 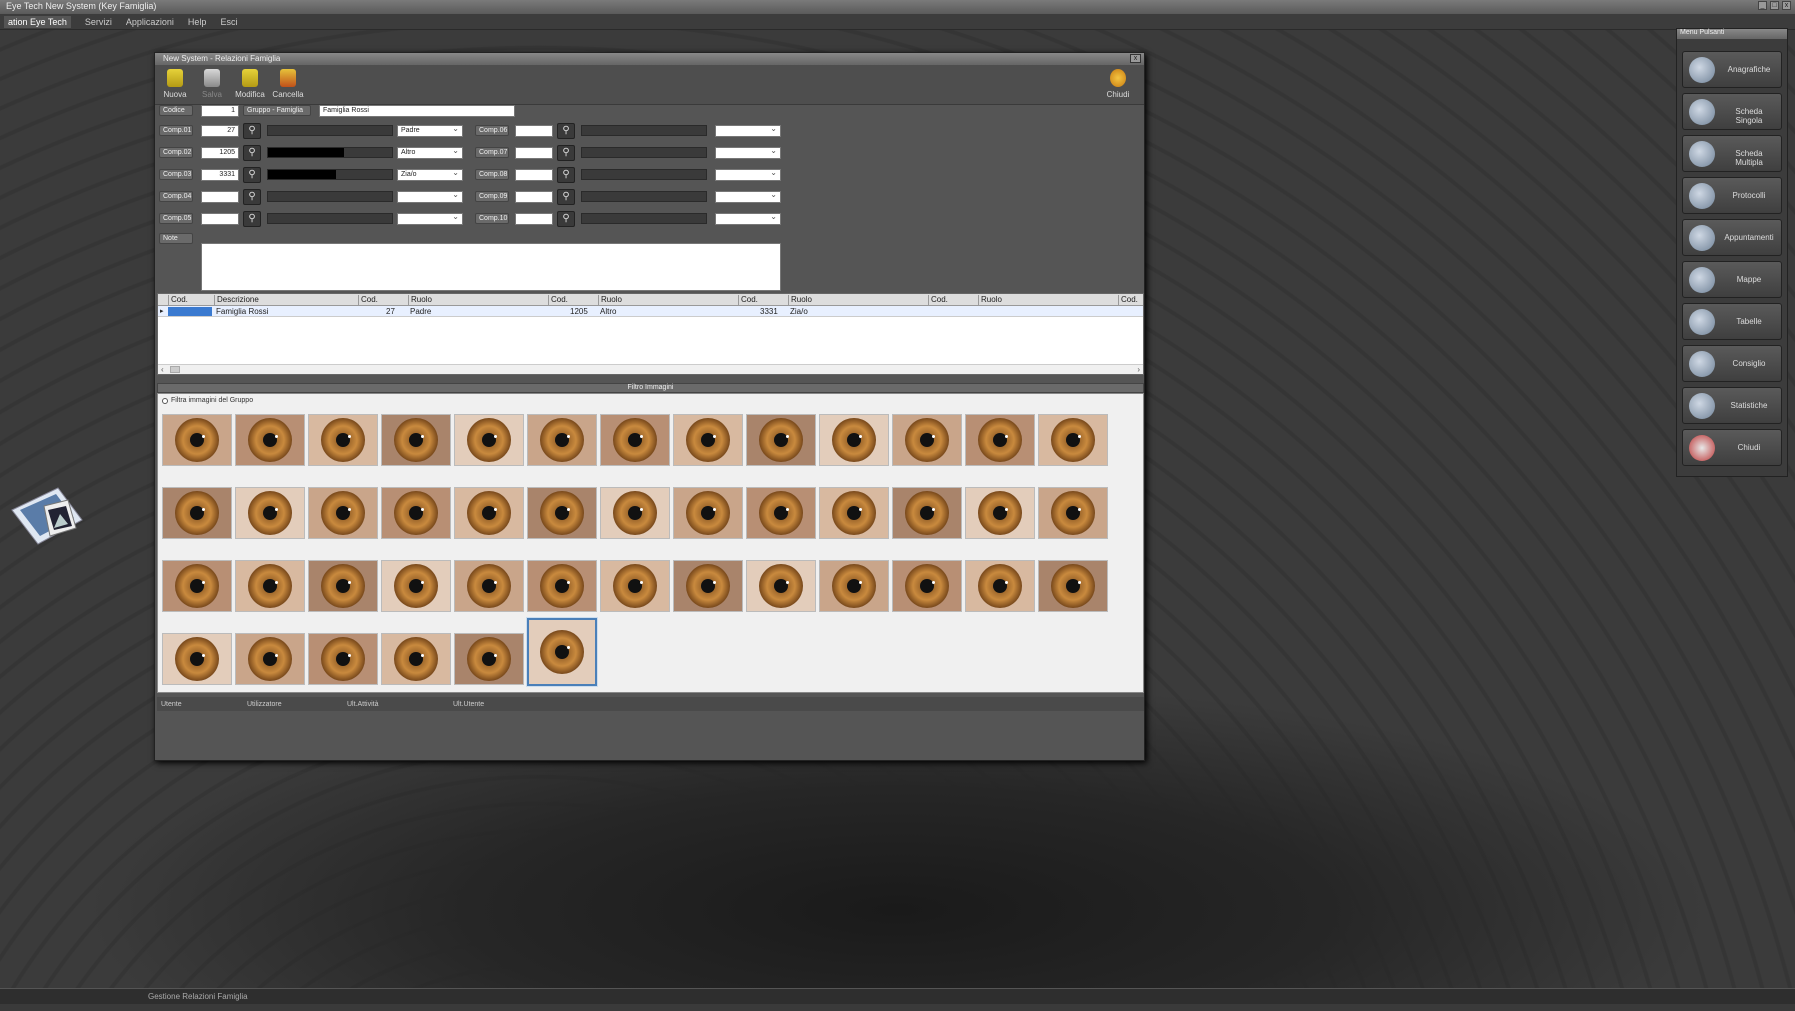 What do you see at coordinates (190, 311) in the screenshot?
I see `row-cod-cell` at bounding box center [190, 311].